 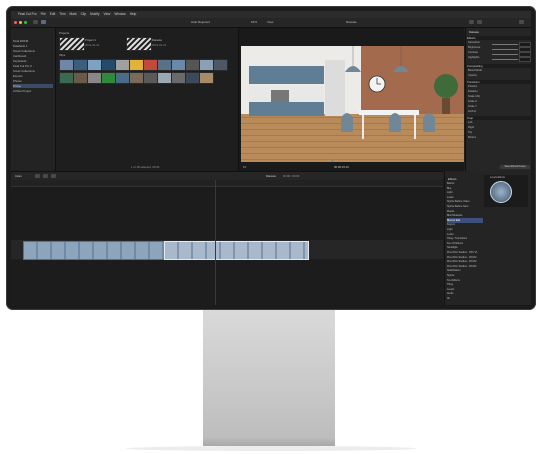 What do you see at coordinates (525, 59) in the screenshot?
I see `param-value-field` at bounding box center [525, 59].